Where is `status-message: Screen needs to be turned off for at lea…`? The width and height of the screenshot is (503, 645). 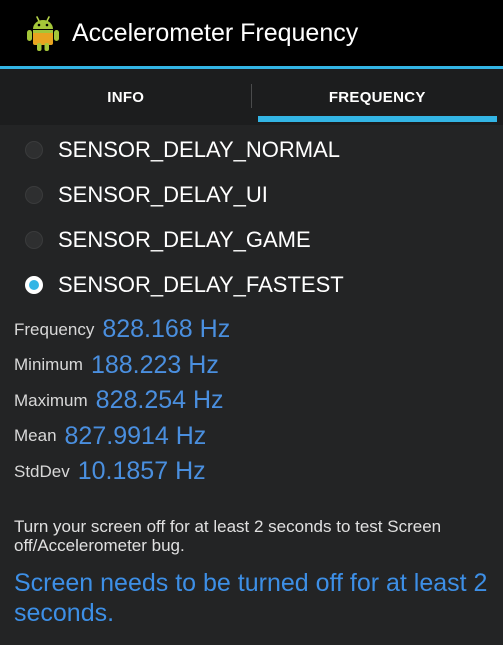 status-message: Screen needs to be turned off for at lea… is located at coordinates (251, 598).